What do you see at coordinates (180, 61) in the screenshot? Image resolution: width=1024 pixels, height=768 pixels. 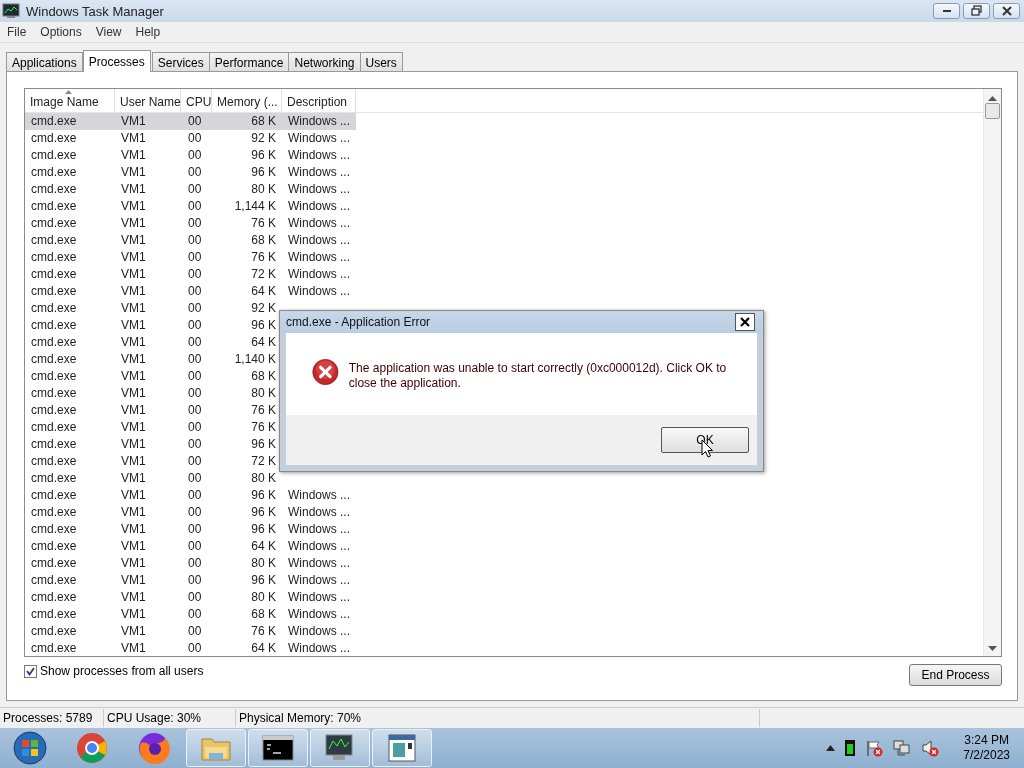 I see `tab: Services` at bounding box center [180, 61].